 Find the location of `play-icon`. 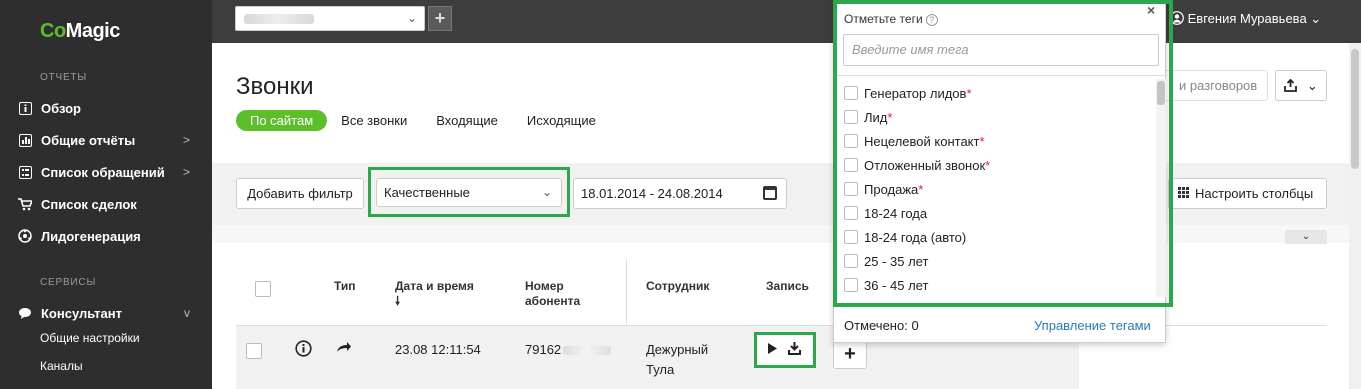

play-icon is located at coordinates (772, 350).